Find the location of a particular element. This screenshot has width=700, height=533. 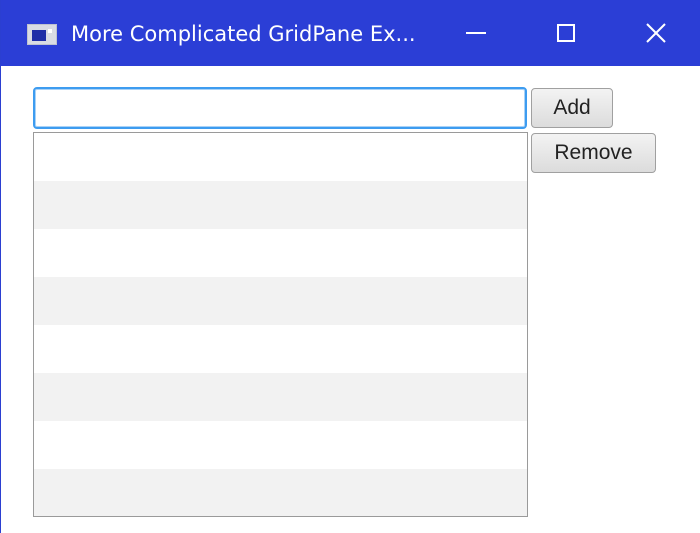

maximize-icon is located at coordinates (566, 33).